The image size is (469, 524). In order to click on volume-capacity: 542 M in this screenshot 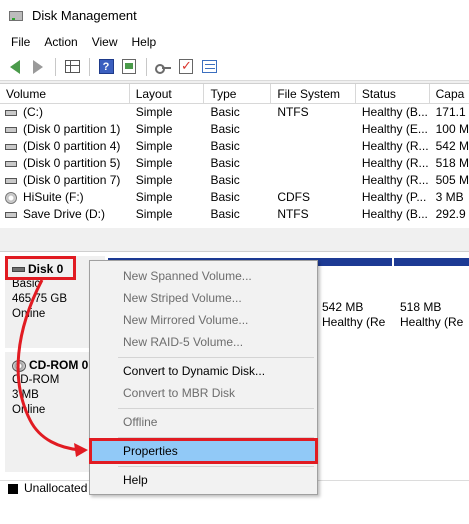, I will do `click(452, 146)`.